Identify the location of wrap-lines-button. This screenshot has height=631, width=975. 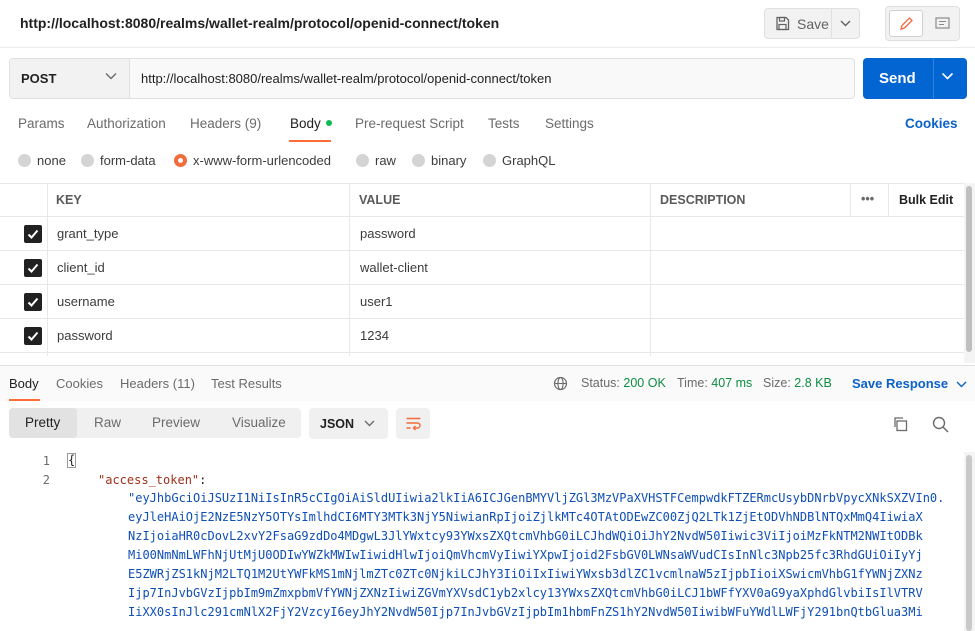
(413, 423).